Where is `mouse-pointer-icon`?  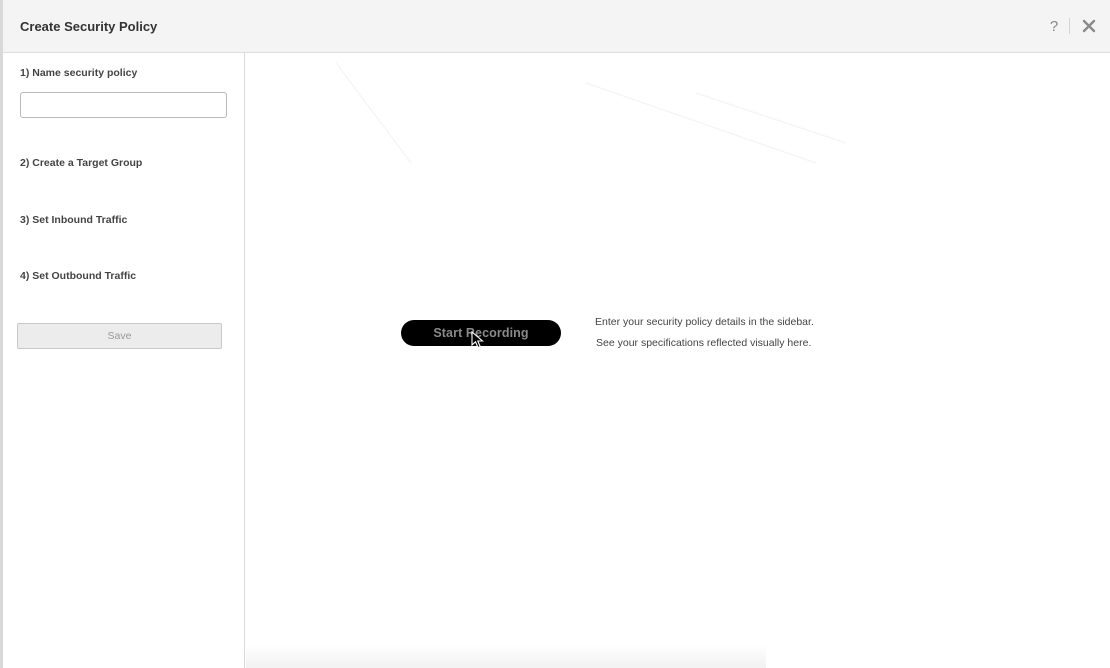
mouse-pointer-icon is located at coordinates (478, 339).